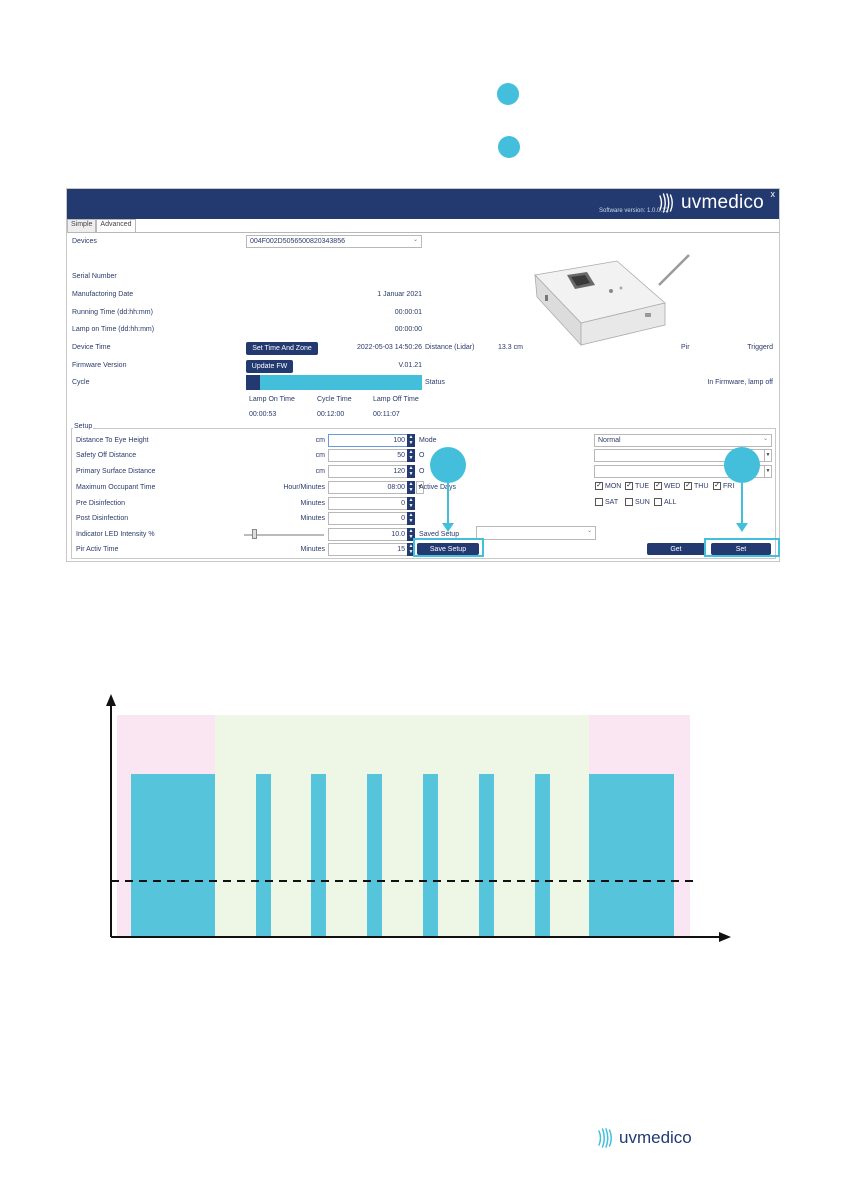  Describe the element at coordinates (637, 502) in the screenshot. I see `day-sun-checkbox: SUN` at that location.